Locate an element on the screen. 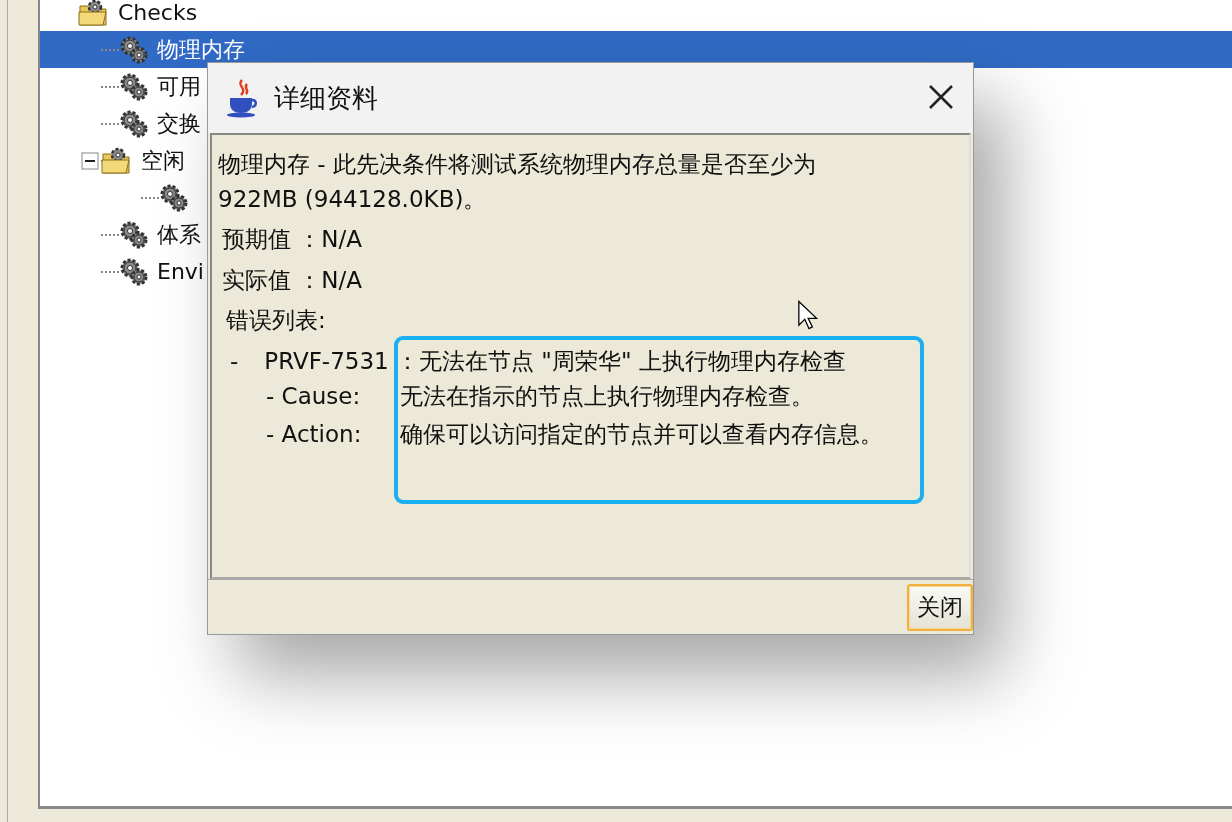  dialog-title: 详细资料 is located at coordinates (326, 98).